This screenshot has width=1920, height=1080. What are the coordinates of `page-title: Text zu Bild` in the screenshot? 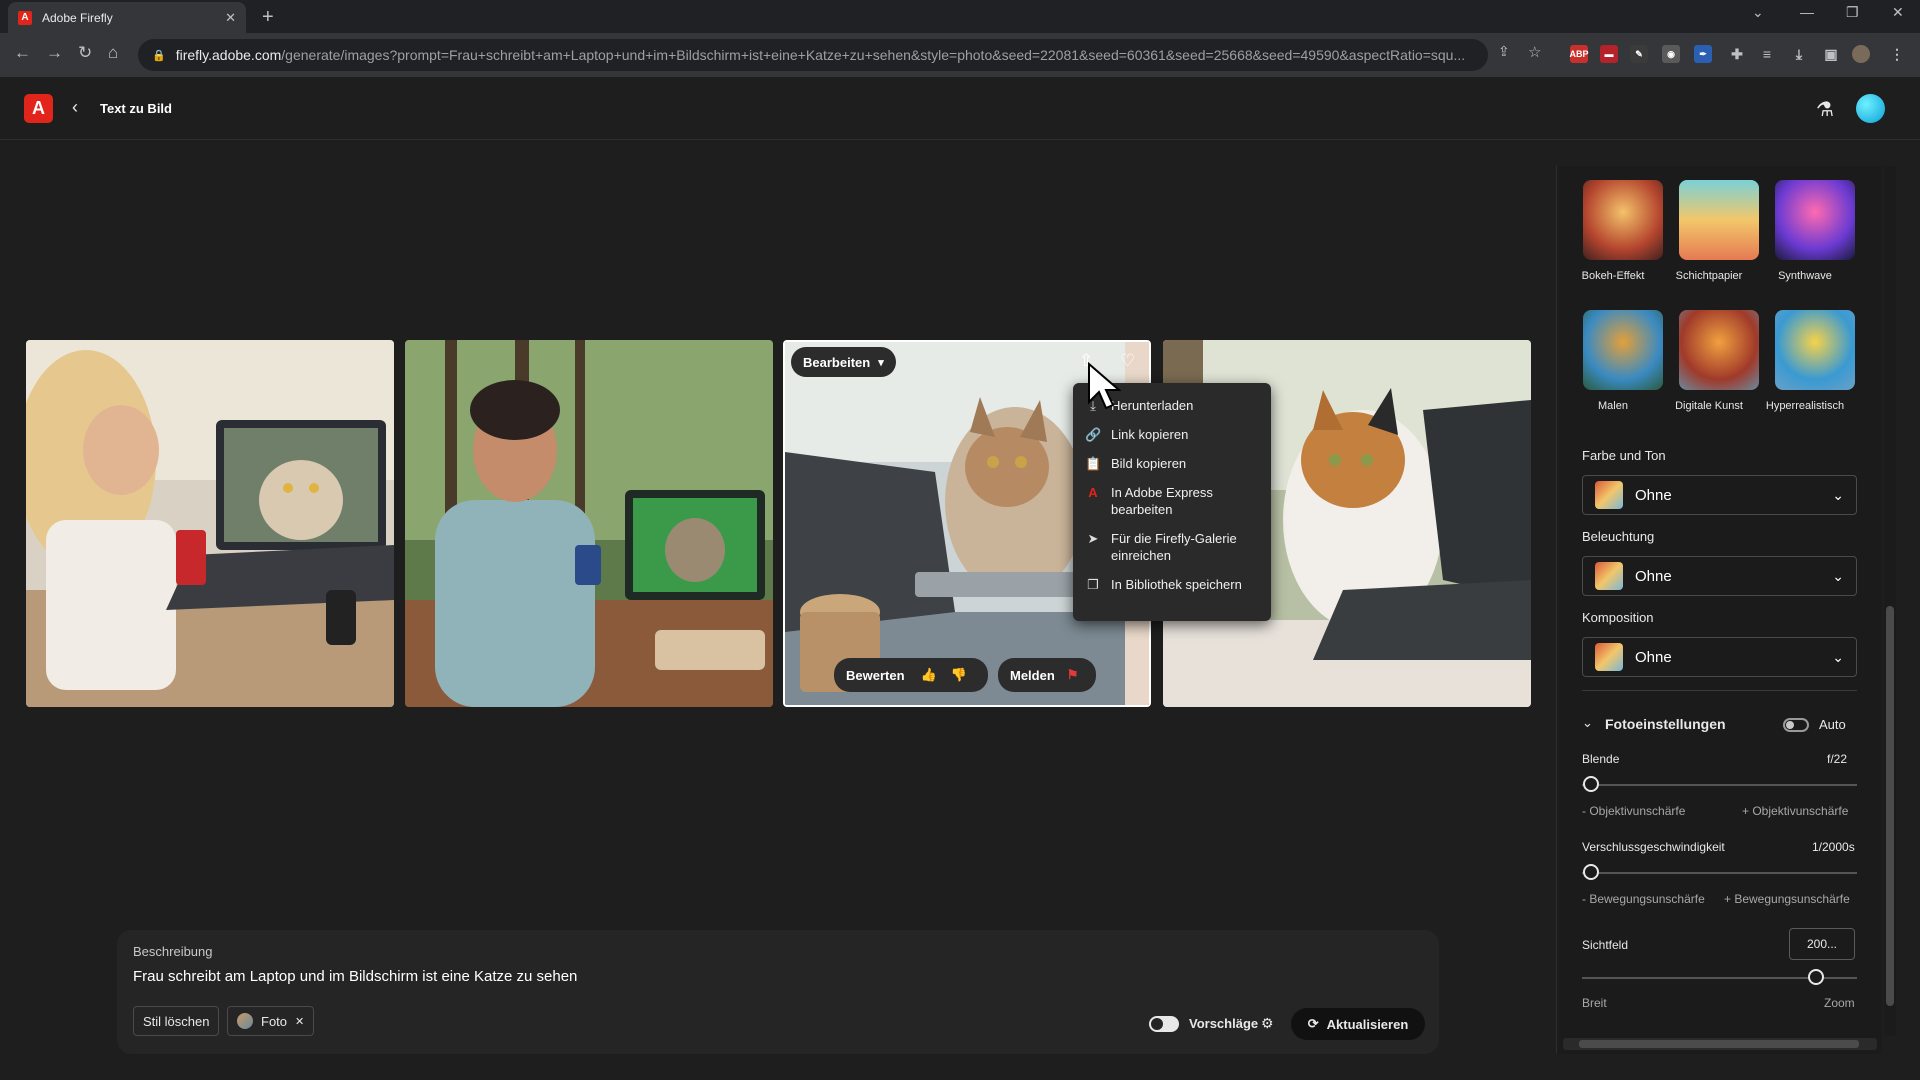 It's located at (136, 108).